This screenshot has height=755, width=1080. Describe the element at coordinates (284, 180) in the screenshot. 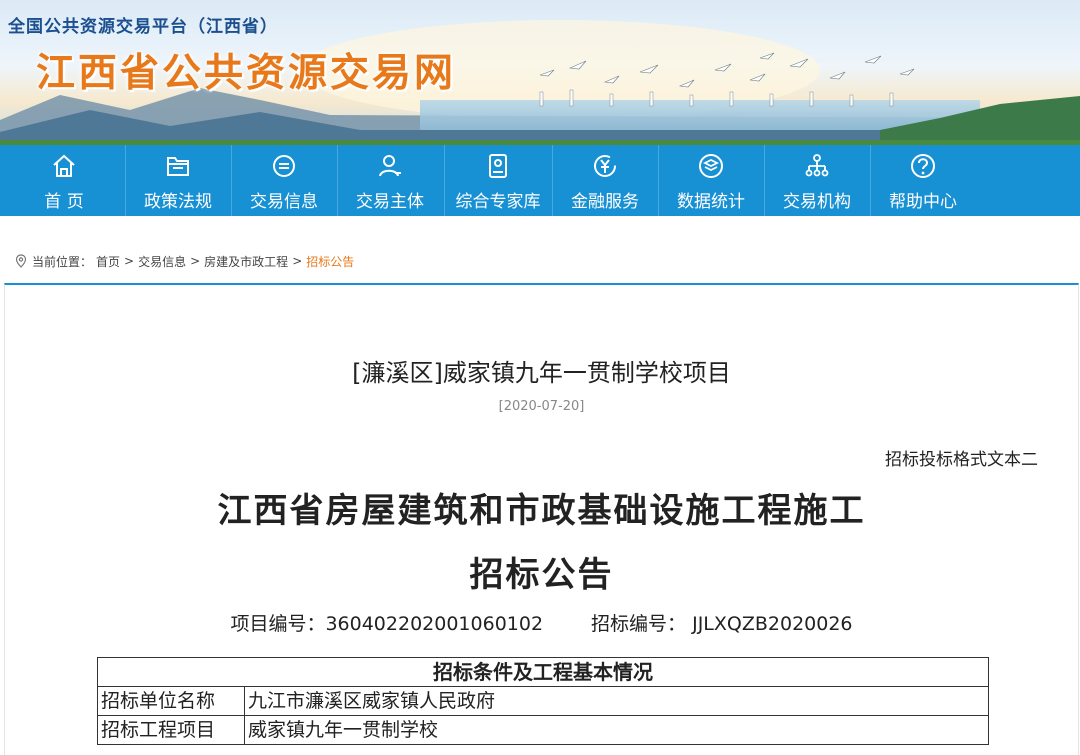

I see `nav-item-trade-info: 交易信息` at that location.